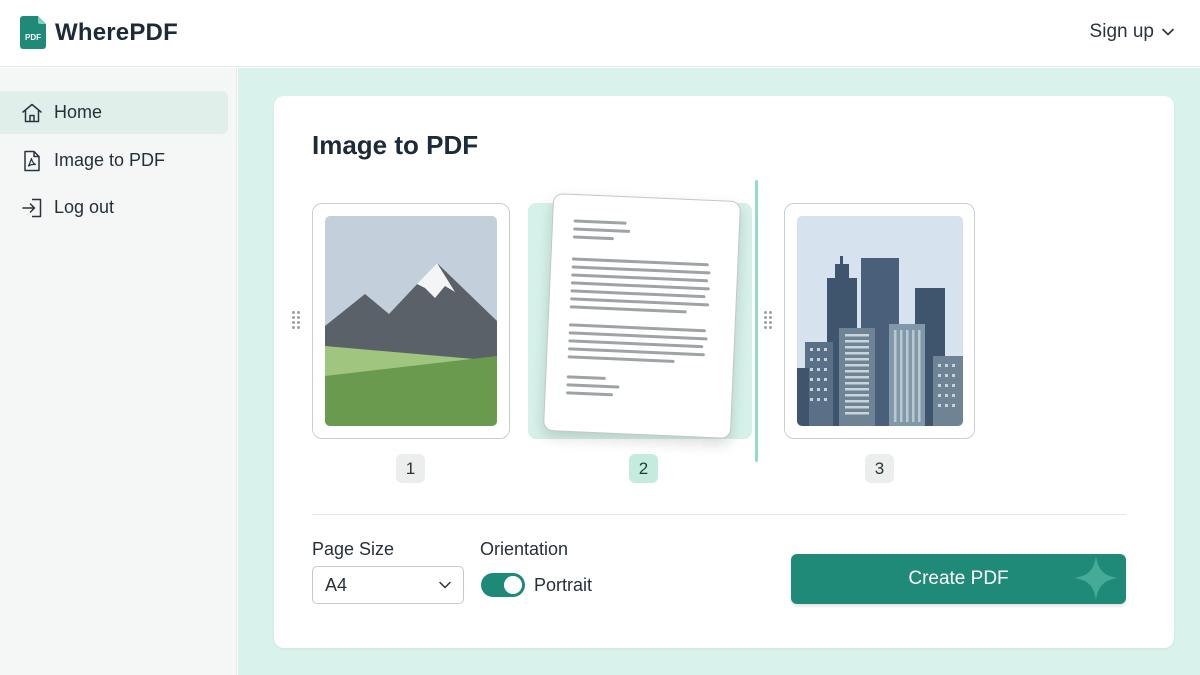 This screenshot has width=1200, height=675. Describe the element at coordinates (336, 584) in the screenshot. I see `page-size-value: A4` at that location.